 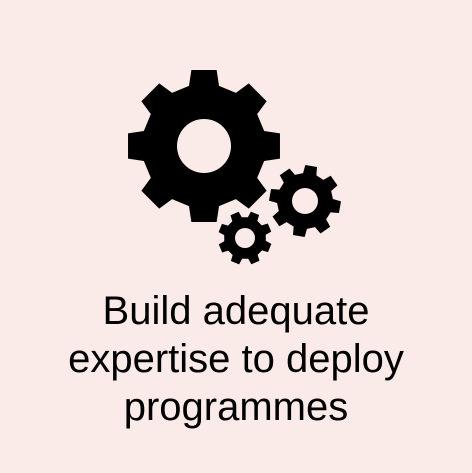 I want to click on gear-large-hole, so click(x=204, y=146).